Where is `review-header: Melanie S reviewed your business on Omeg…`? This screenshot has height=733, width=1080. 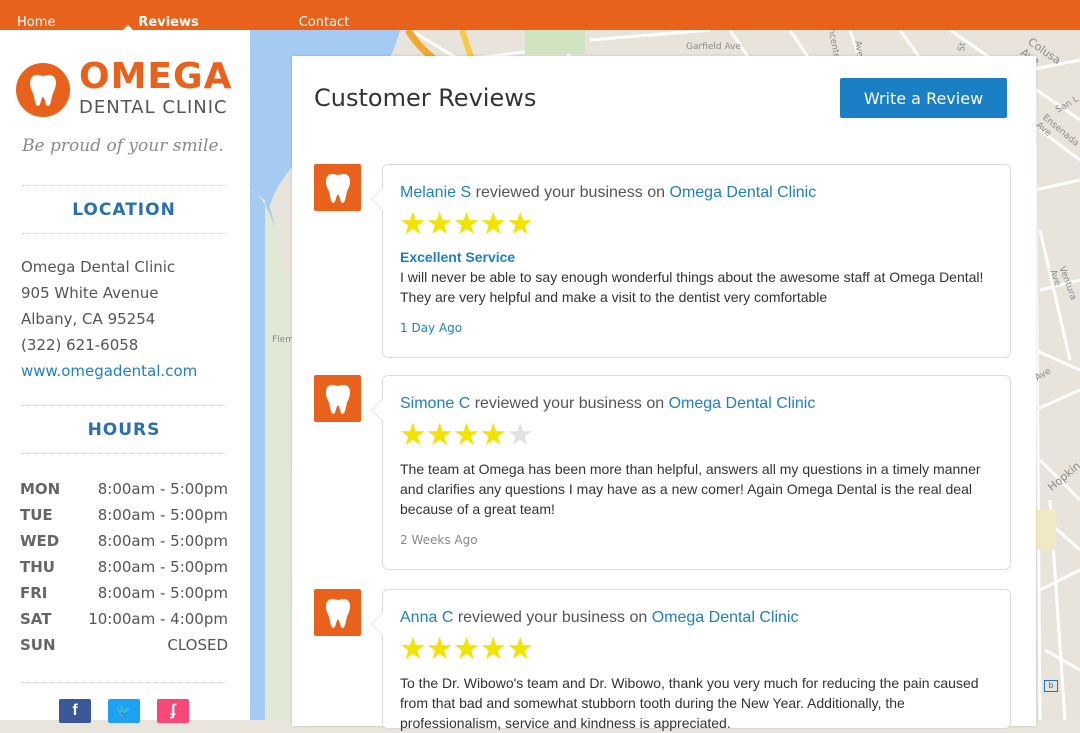
review-header: Melanie S reviewed your business on Omeg… is located at coordinates (608, 193).